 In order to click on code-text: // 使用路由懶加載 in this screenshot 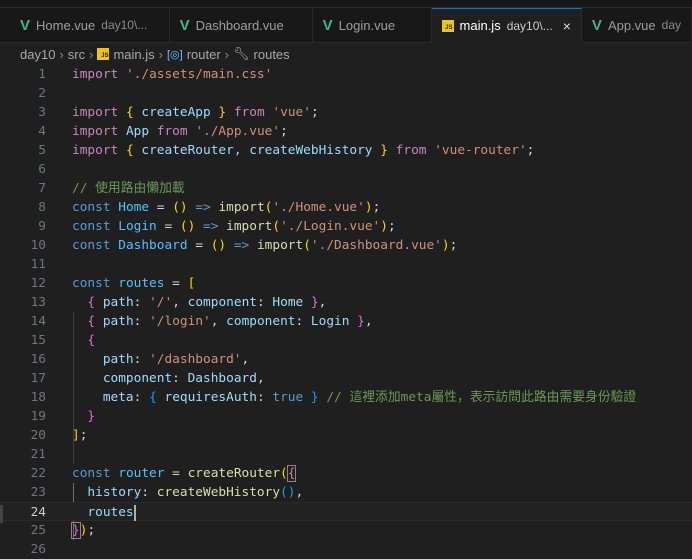, I will do `click(128, 188)`.